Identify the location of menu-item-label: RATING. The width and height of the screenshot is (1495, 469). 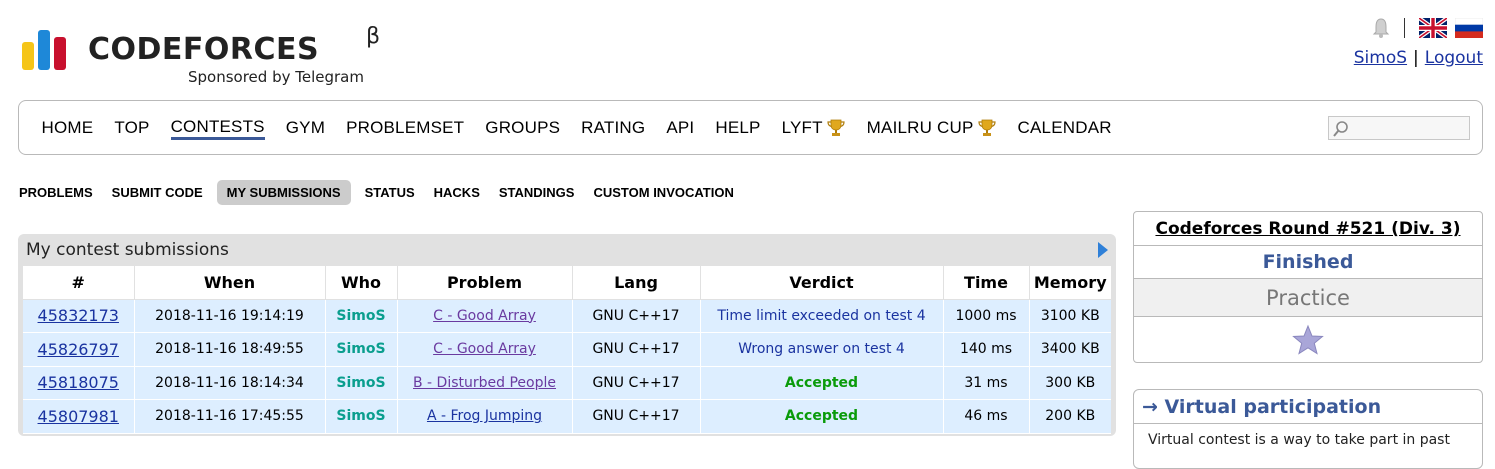
(613, 127).